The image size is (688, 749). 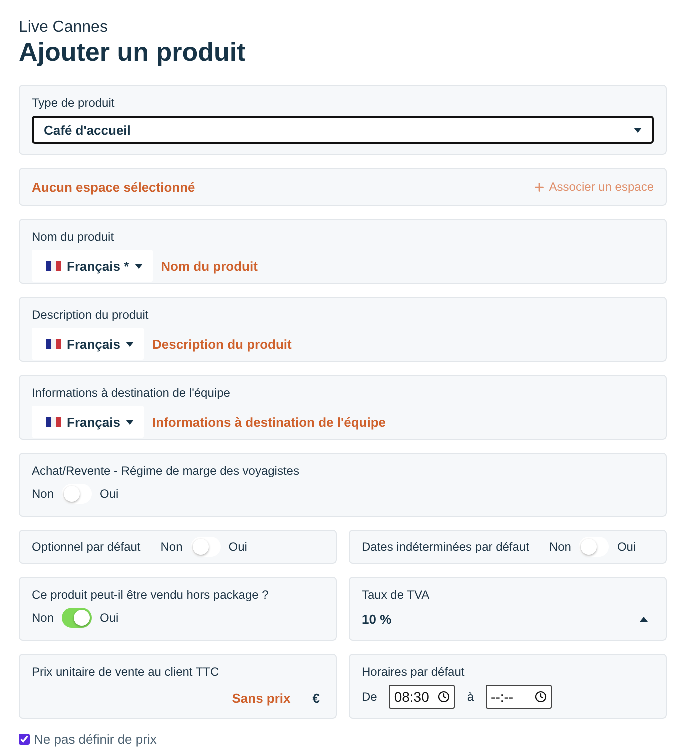 I want to click on currency-symbol: €, so click(x=316, y=698).